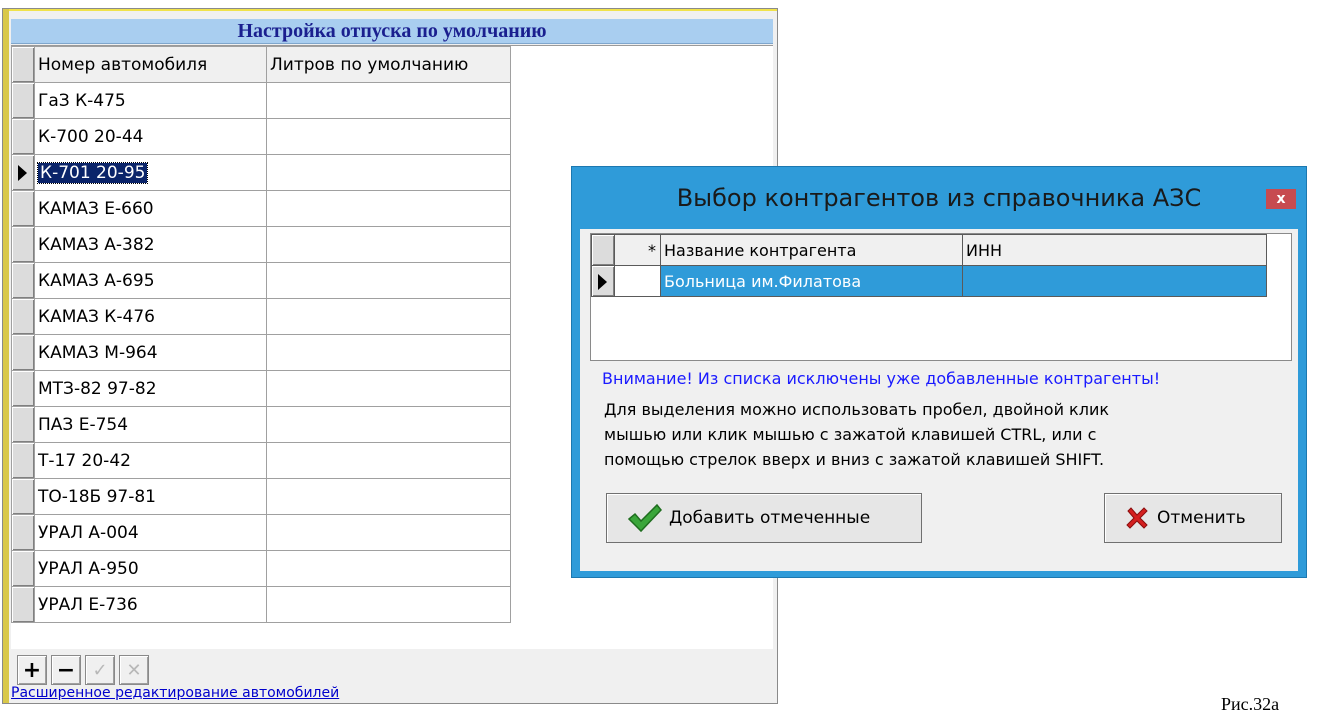  I want to click on vehicle-row: ПАЗ Е-754, so click(261, 424).